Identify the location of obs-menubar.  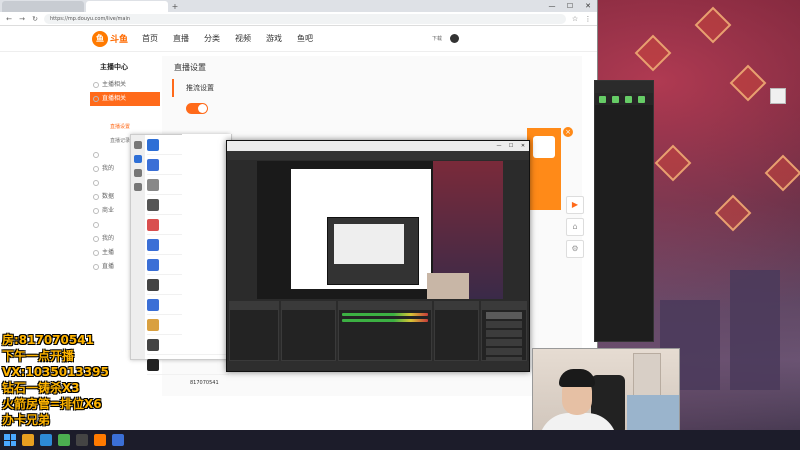
(378, 155).